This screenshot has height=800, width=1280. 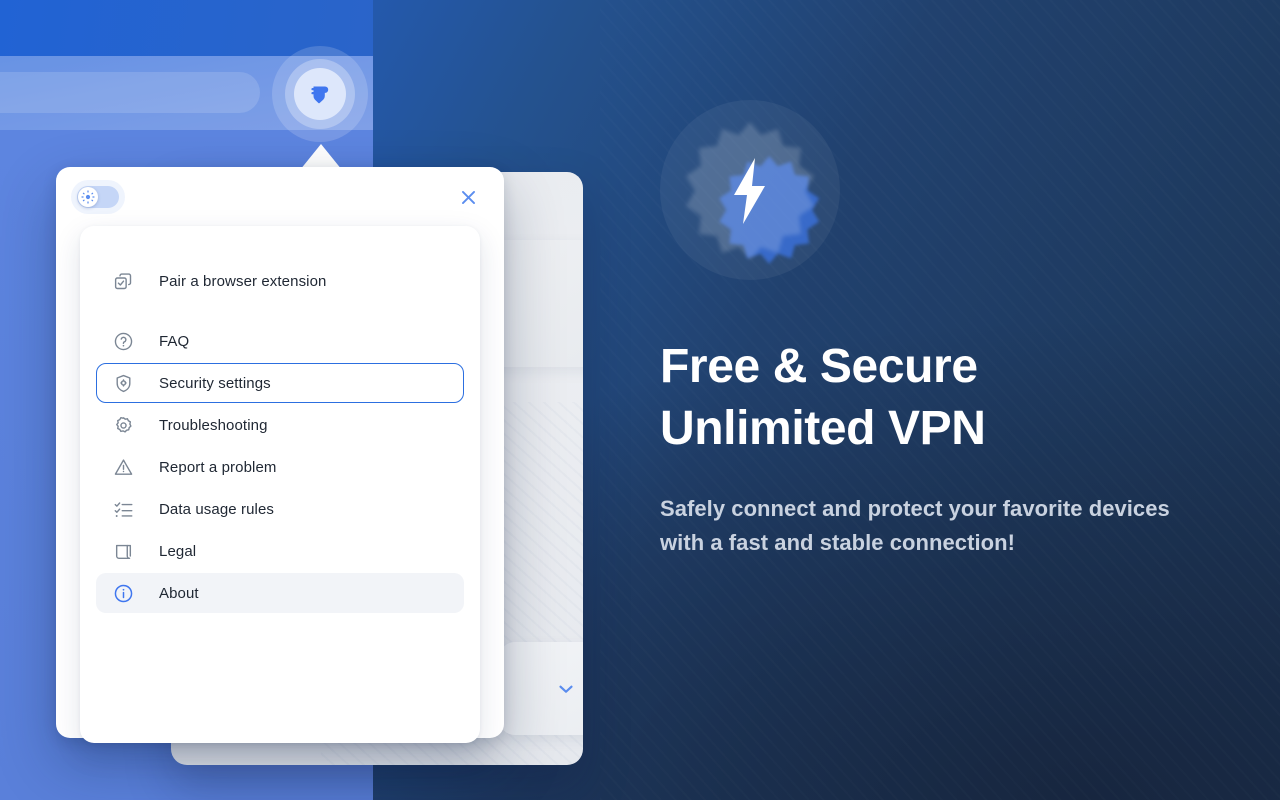 I want to click on vpn-power-toggle, so click(x=98, y=197).